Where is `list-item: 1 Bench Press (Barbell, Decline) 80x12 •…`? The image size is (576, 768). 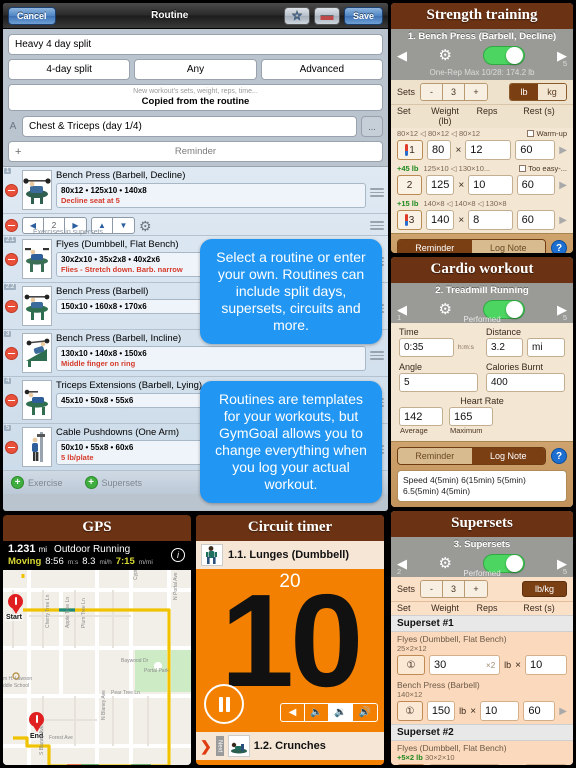
list-item: 1 Bench Press (Barbell, Decline) 80x12 •… is located at coordinates (195, 190).